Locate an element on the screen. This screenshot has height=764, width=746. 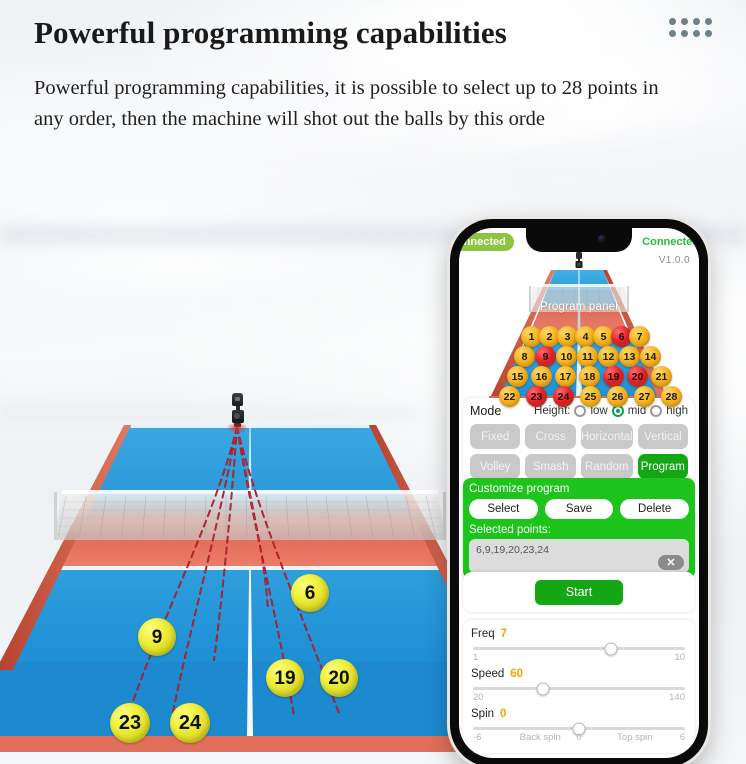
point-button-13: 13 is located at coordinates (629, 356).